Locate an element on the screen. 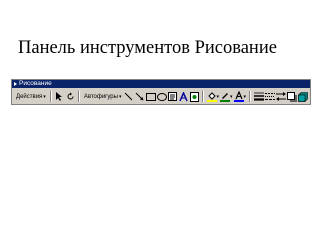 Image resolution: width=320 pixels, height=240 pixels. line-button is located at coordinates (129, 96).